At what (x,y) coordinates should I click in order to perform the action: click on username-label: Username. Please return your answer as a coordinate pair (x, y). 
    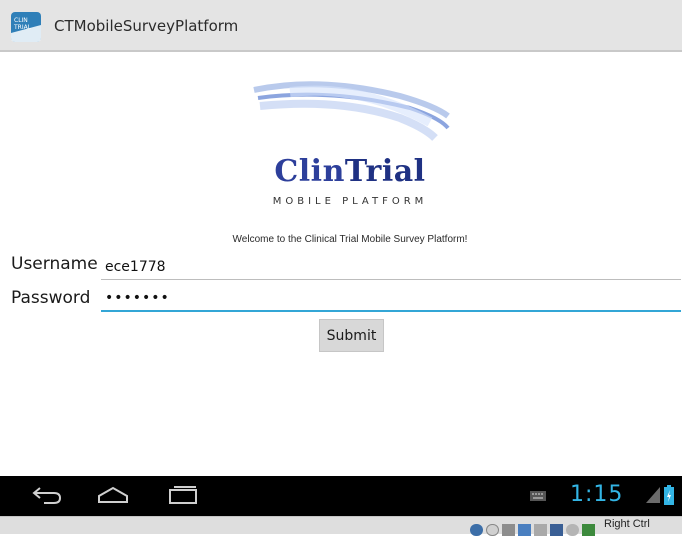
    Looking at the image, I should click on (54, 264).